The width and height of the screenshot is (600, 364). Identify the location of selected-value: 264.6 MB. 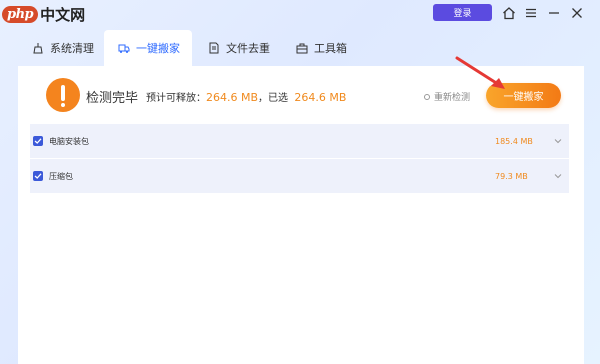
(320, 97).